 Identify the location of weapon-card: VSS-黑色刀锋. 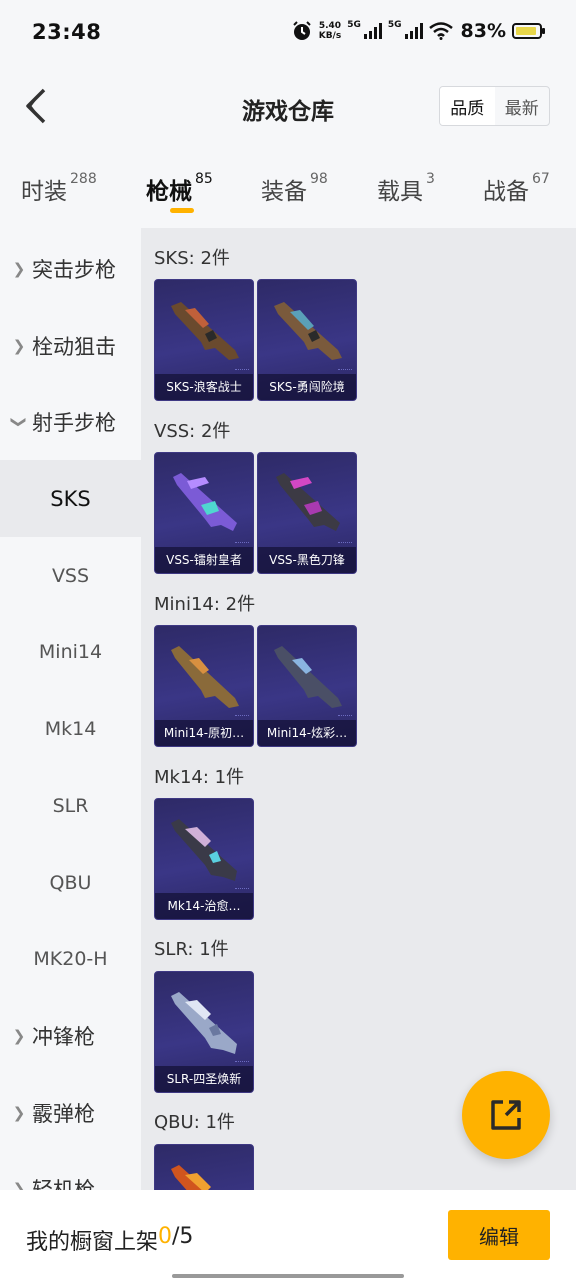
(307, 513).